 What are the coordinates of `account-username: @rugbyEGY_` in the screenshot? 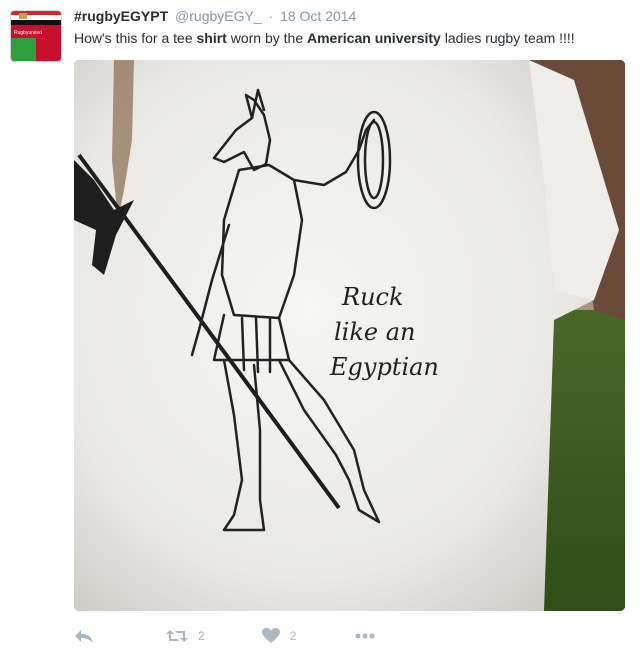 It's located at (218, 16).